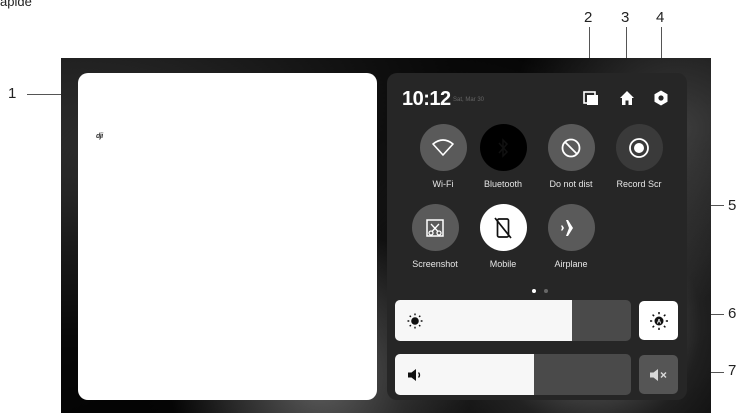 This screenshot has height=413, width=741. I want to click on record-screen-icon, so click(639, 147).